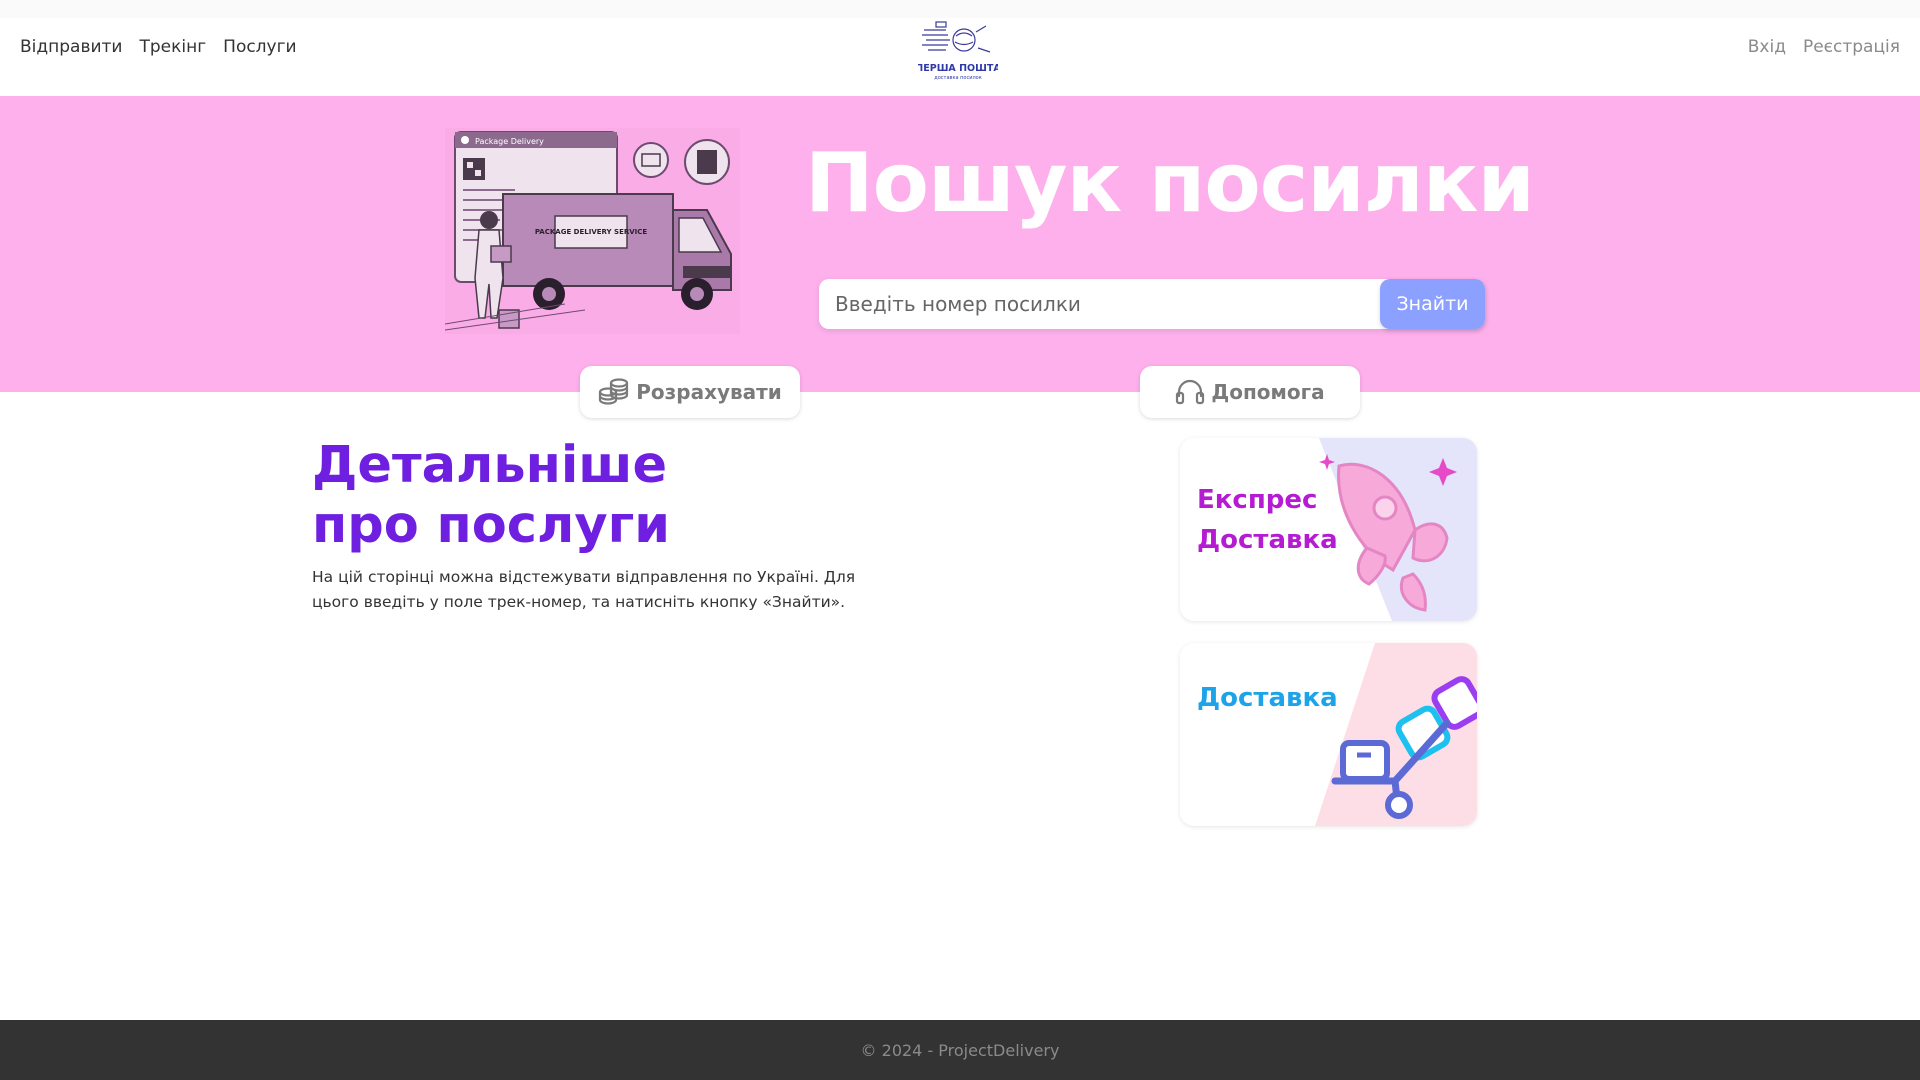 The image size is (1920, 1080). What do you see at coordinates (1170, 183) in the screenshot?
I see `page-title: Пошук посилки` at bounding box center [1170, 183].